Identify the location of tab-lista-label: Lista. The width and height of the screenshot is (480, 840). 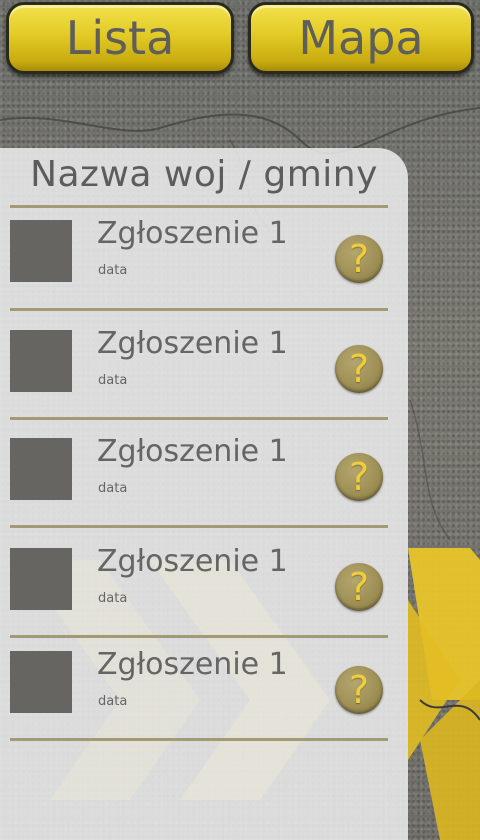
(120, 38).